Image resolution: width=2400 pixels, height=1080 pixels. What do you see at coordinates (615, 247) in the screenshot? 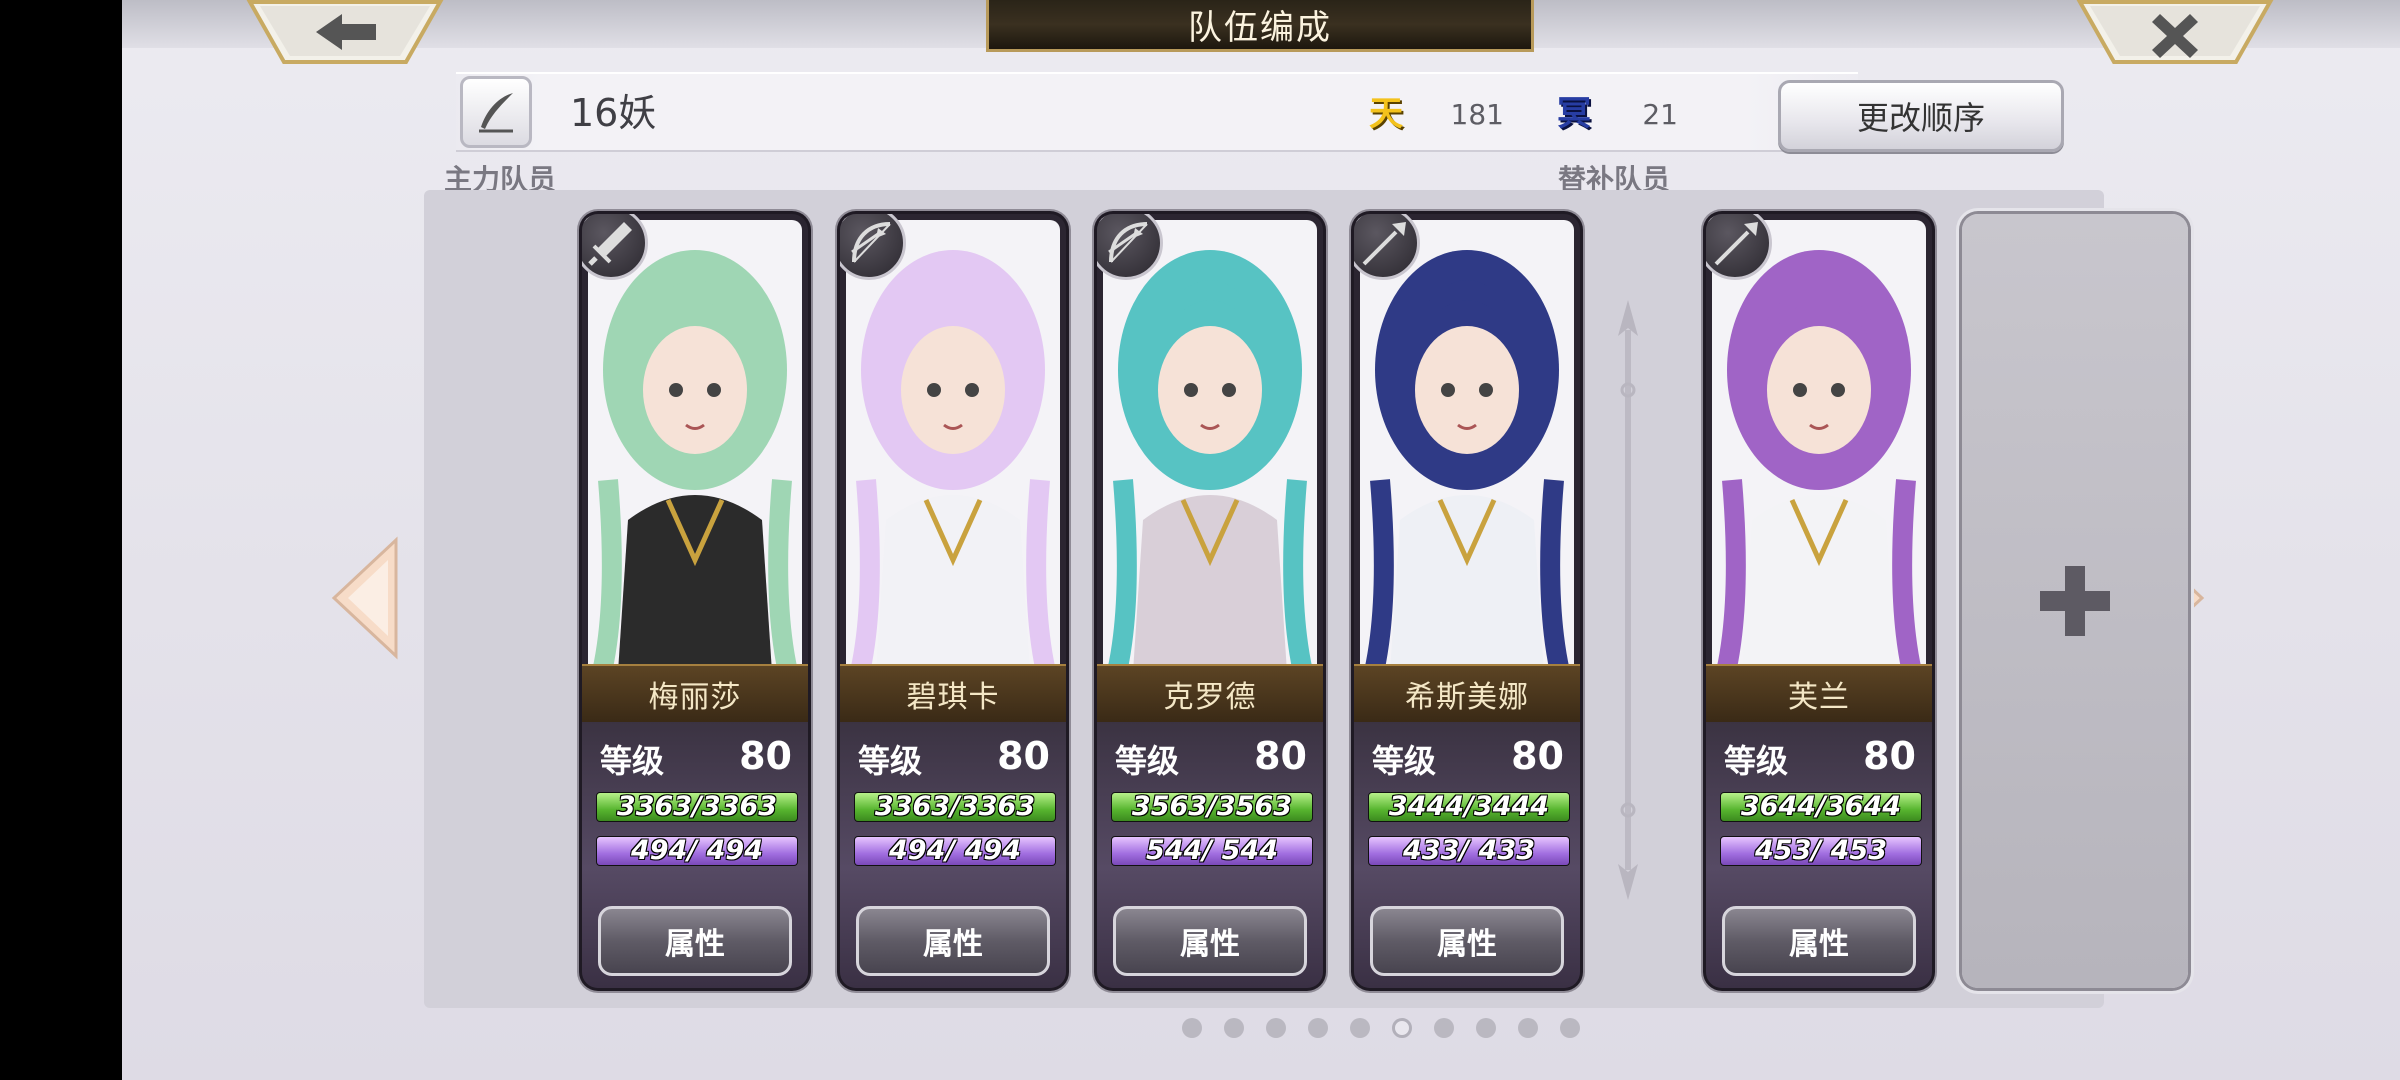
I see `sword-icon` at bounding box center [615, 247].